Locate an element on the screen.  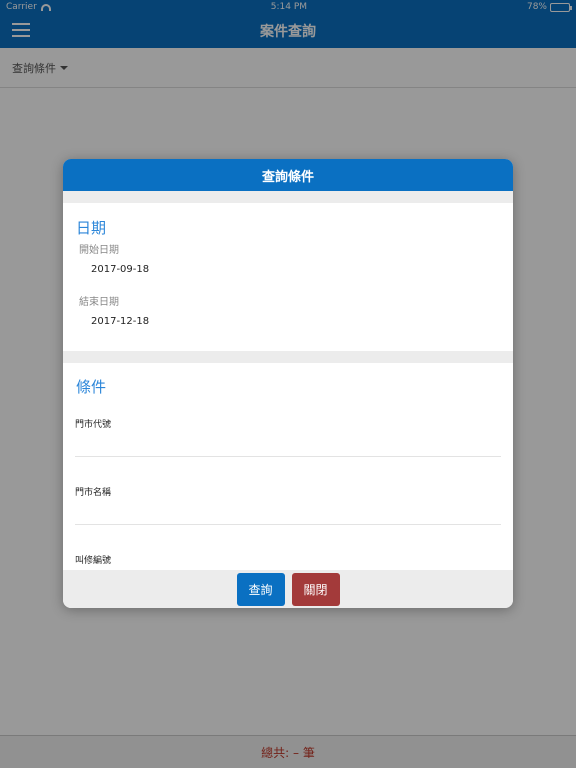
store-code-input is located at coordinates (288, 456).